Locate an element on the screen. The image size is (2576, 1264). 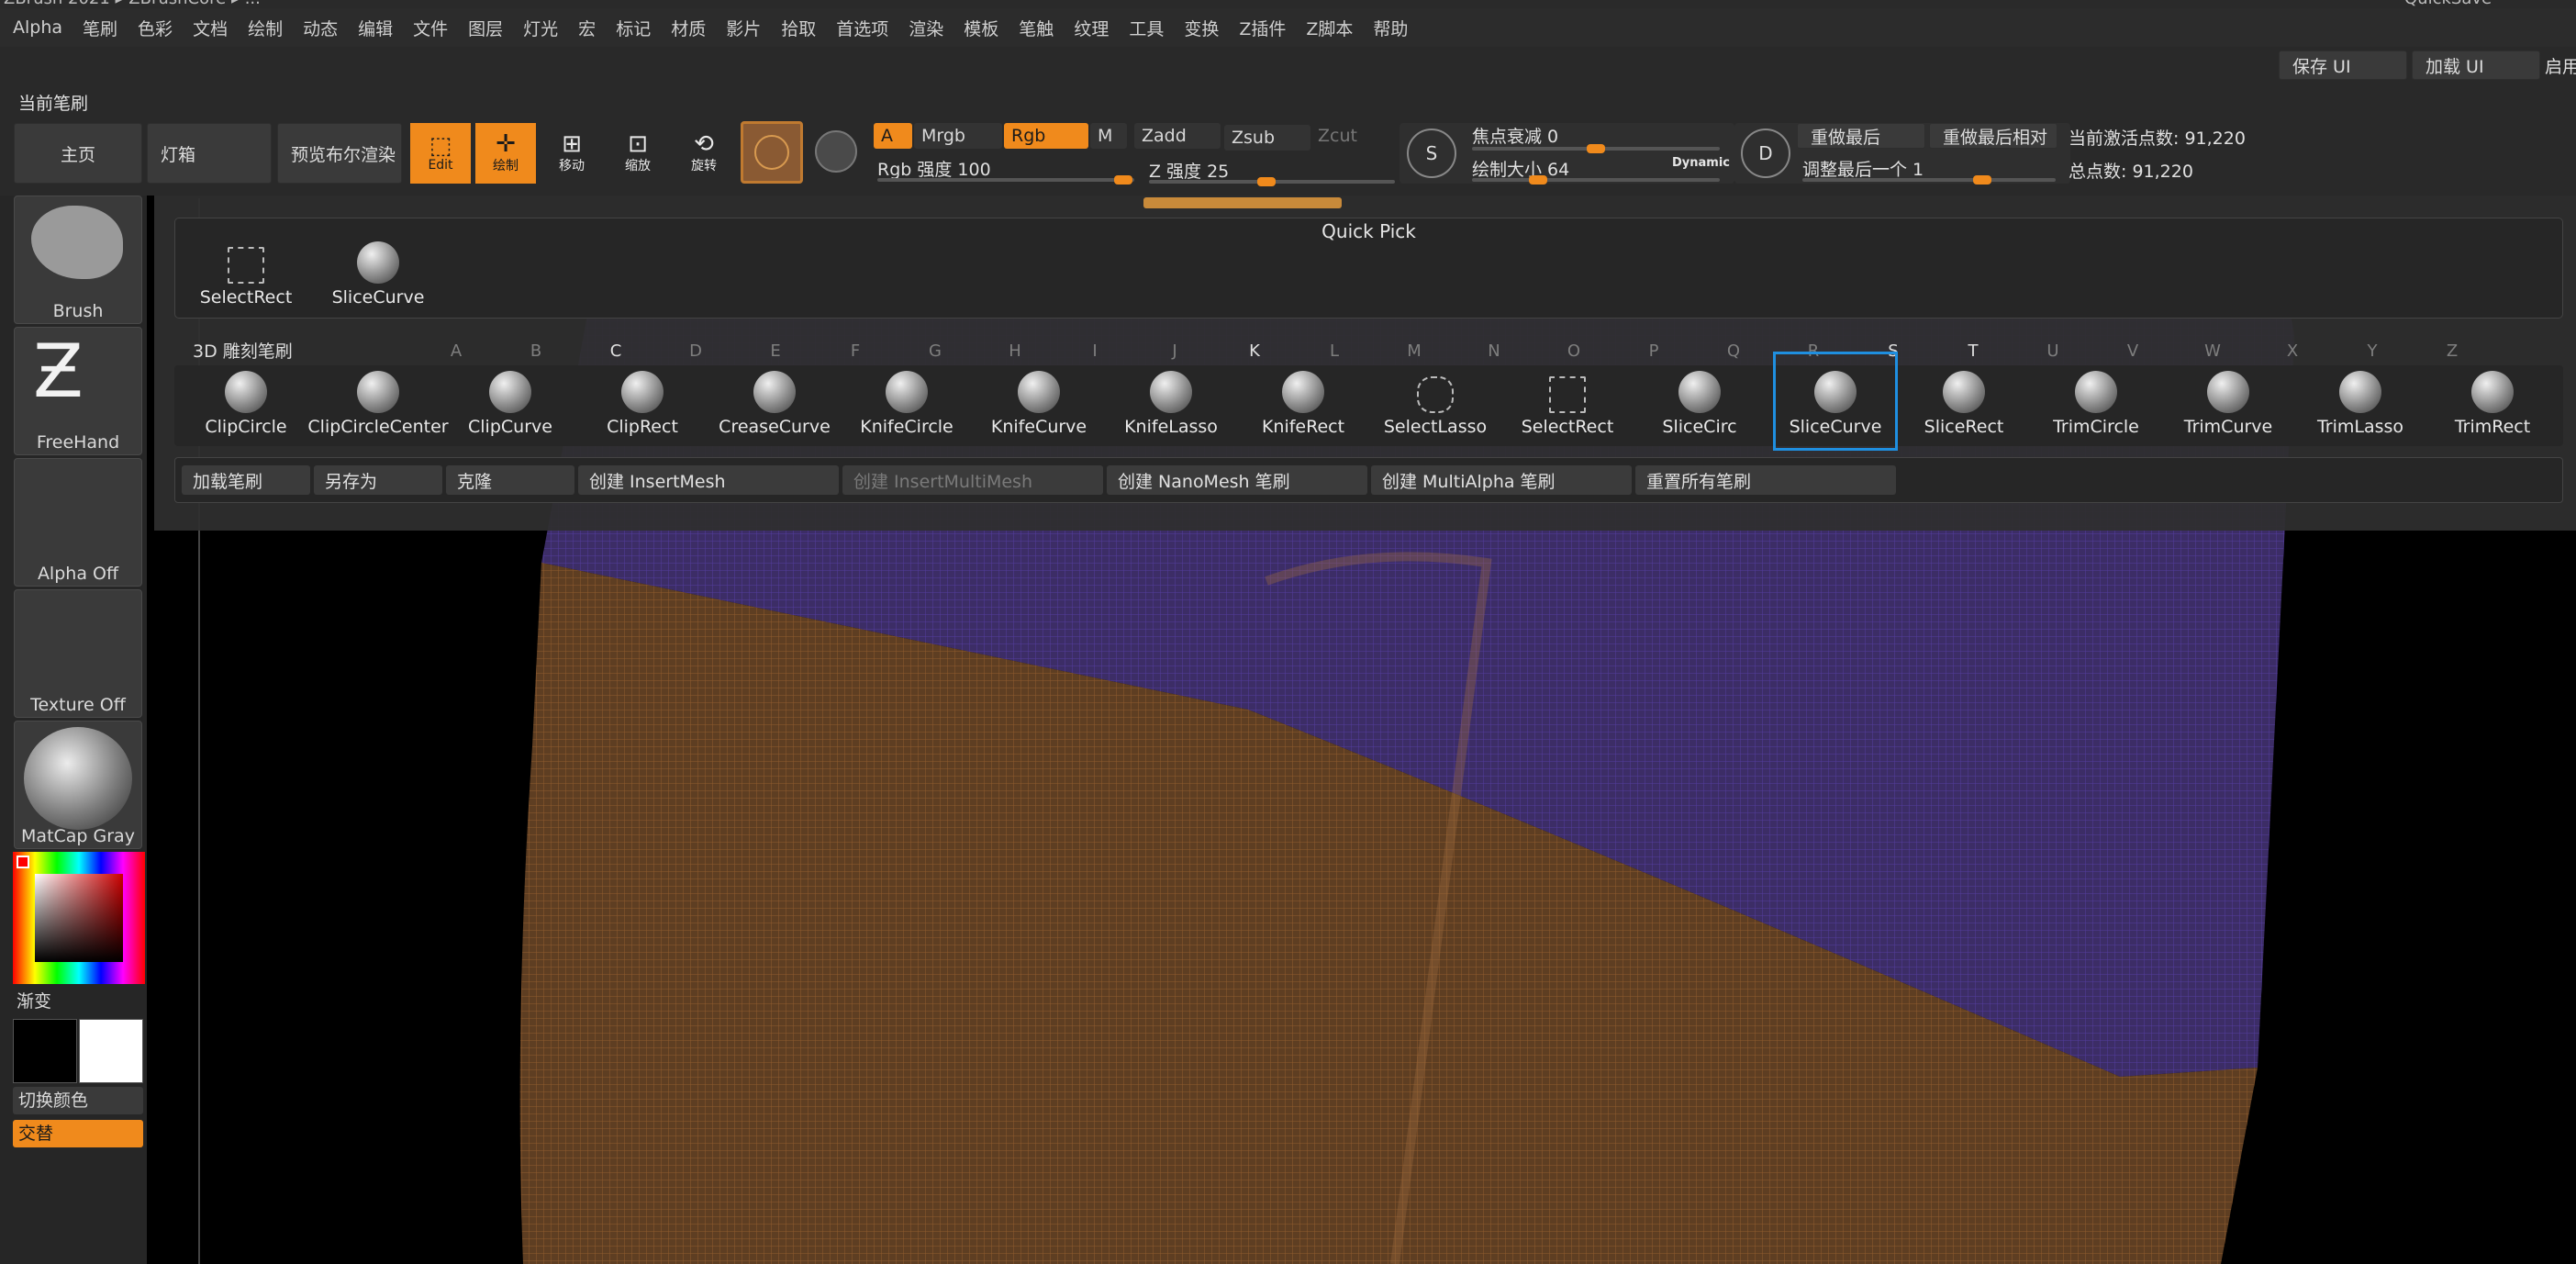
rotate-button: ⟲ 旋转 is located at coordinates (704, 153).